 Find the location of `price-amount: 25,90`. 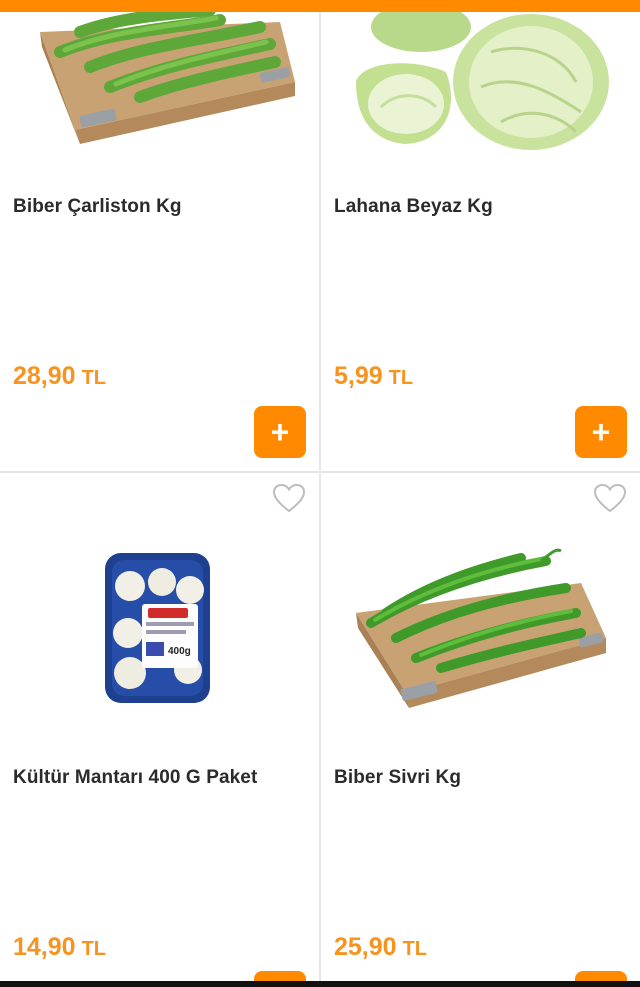

price-amount: 25,90 is located at coordinates (365, 947).